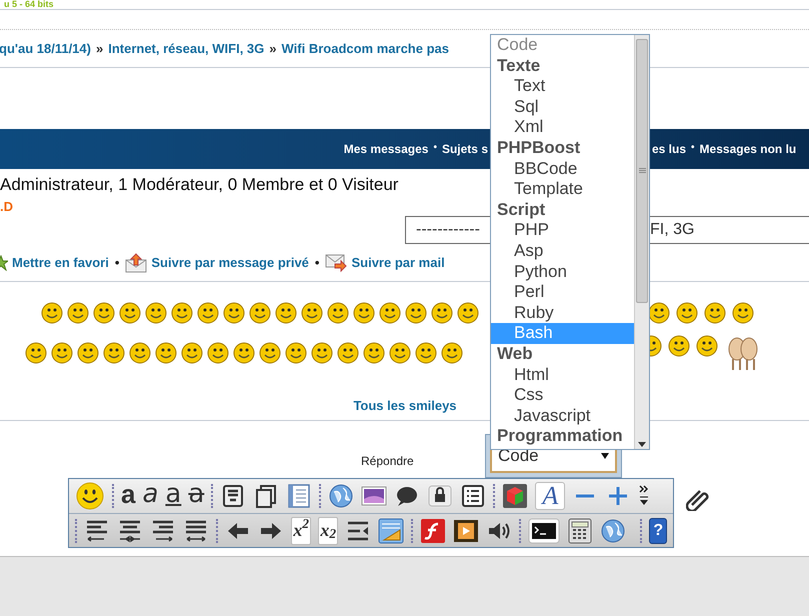  I want to click on reply-label: Répondre, so click(388, 461).